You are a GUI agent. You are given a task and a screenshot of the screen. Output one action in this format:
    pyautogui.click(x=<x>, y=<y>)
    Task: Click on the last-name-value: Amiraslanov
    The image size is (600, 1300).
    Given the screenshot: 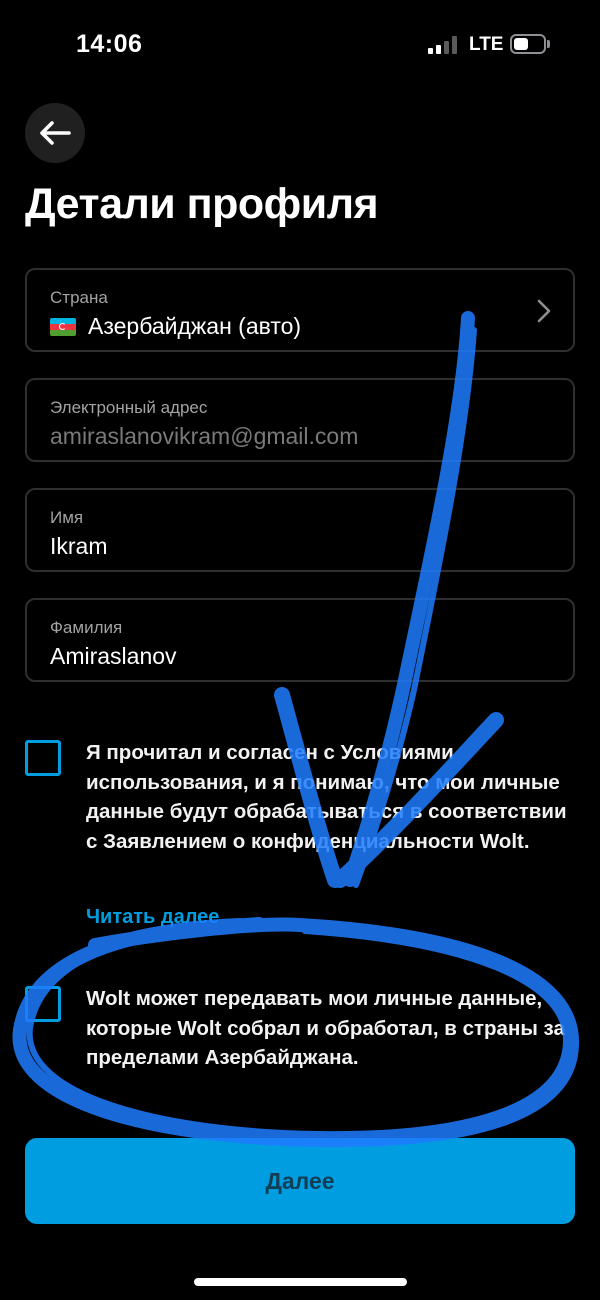 What is the action you would take?
    pyautogui.click(x=113, y=656)
    